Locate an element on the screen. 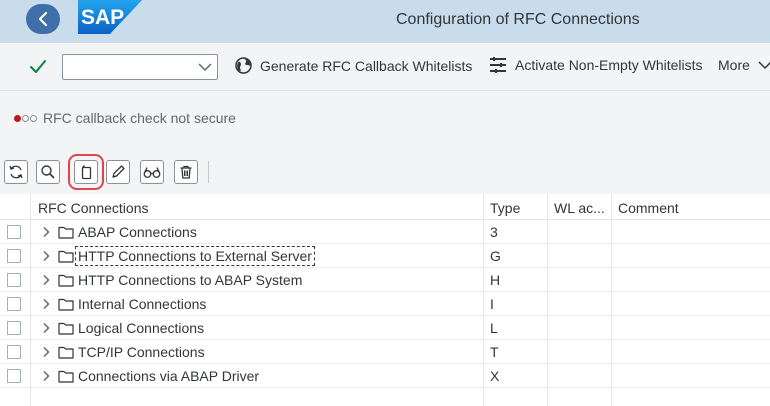  row-label: HTTP Connections to ABAP System is located at coordinates (190, 280).